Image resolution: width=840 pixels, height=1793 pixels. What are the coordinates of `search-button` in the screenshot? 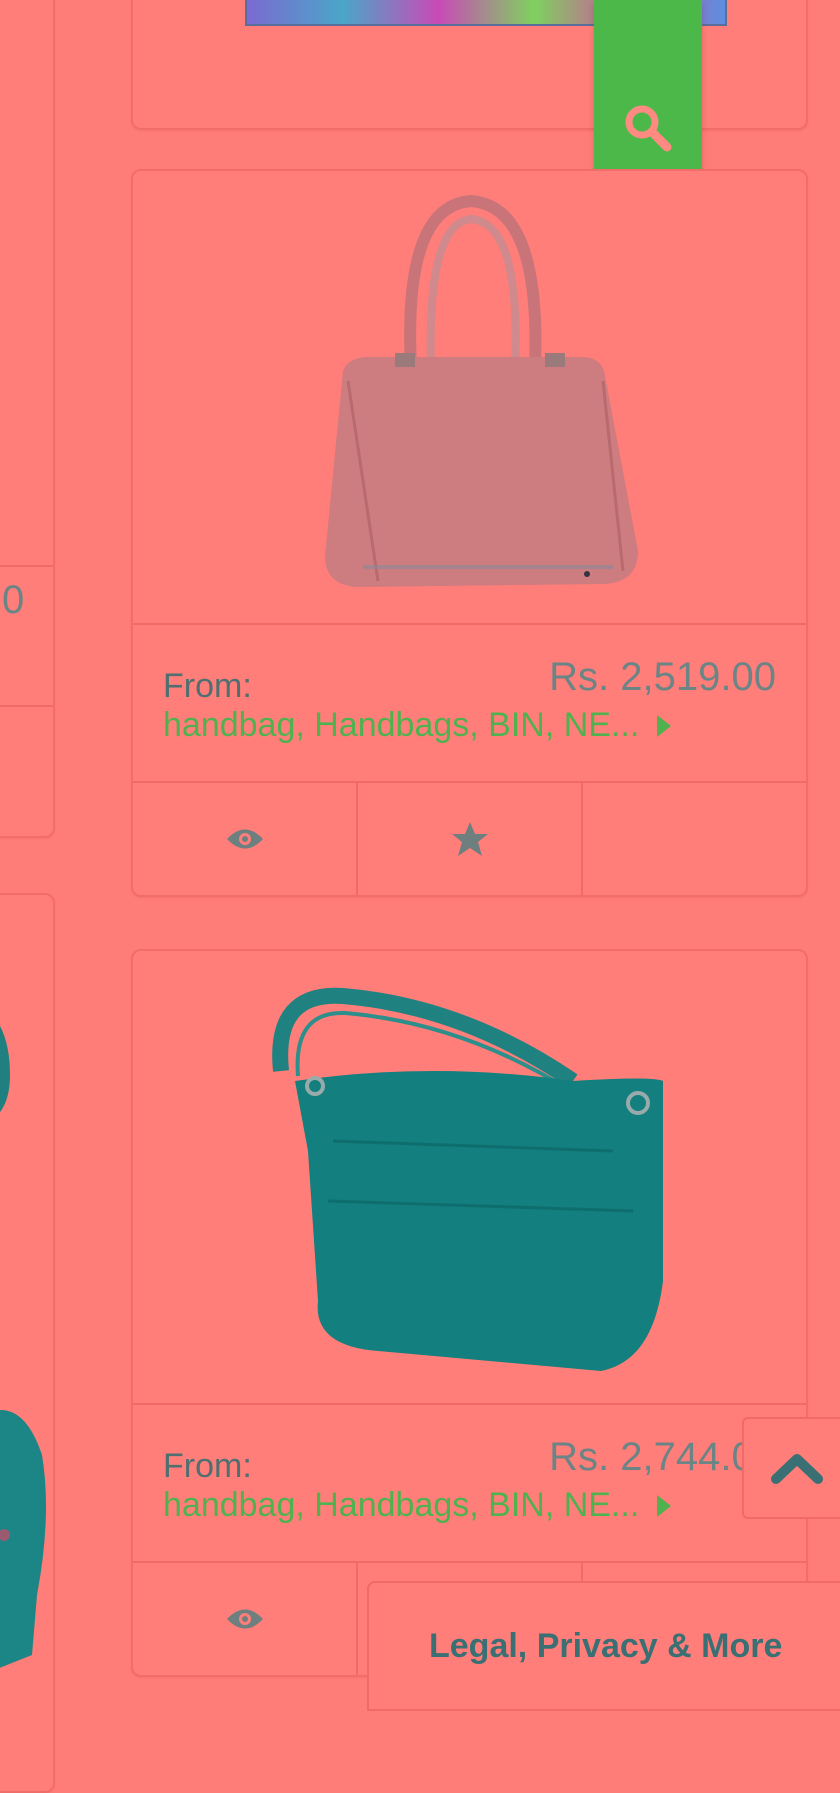 It's located at (648, 91).